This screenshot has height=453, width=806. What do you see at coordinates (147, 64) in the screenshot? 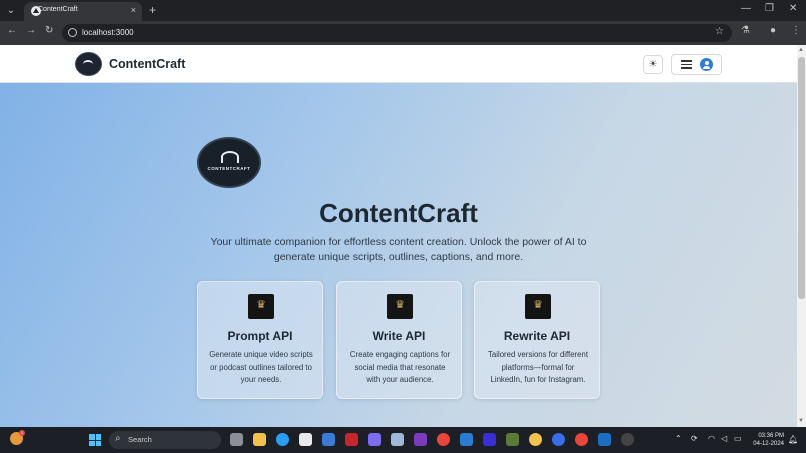
I see `brand-name: ContentCraft` at bounding box center [147, 64].